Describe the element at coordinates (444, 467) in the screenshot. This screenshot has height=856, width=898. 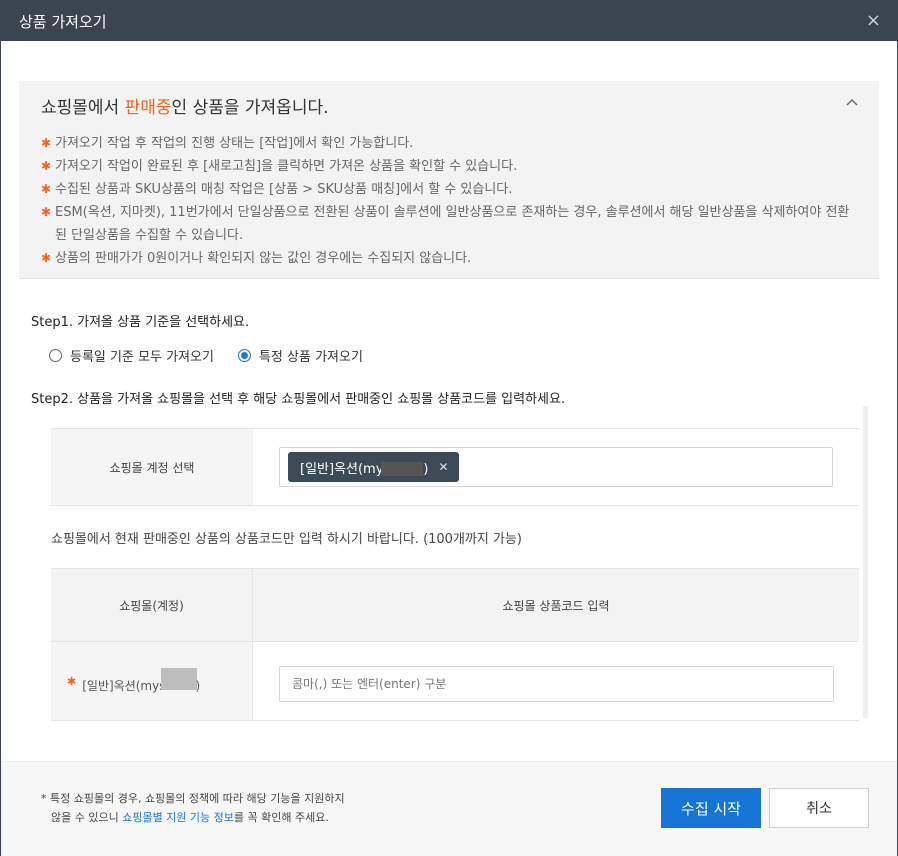
I see `remove-tag-icon: ✕` at that location.